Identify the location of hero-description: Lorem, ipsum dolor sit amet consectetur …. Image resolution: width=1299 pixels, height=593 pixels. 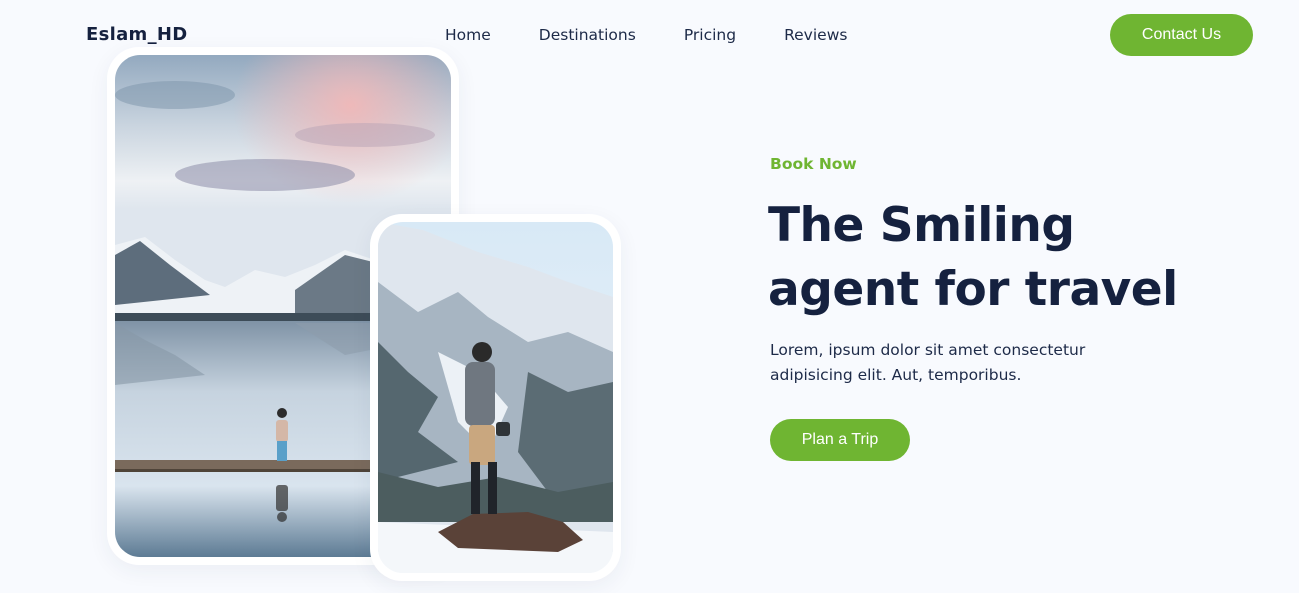
(928, 362).